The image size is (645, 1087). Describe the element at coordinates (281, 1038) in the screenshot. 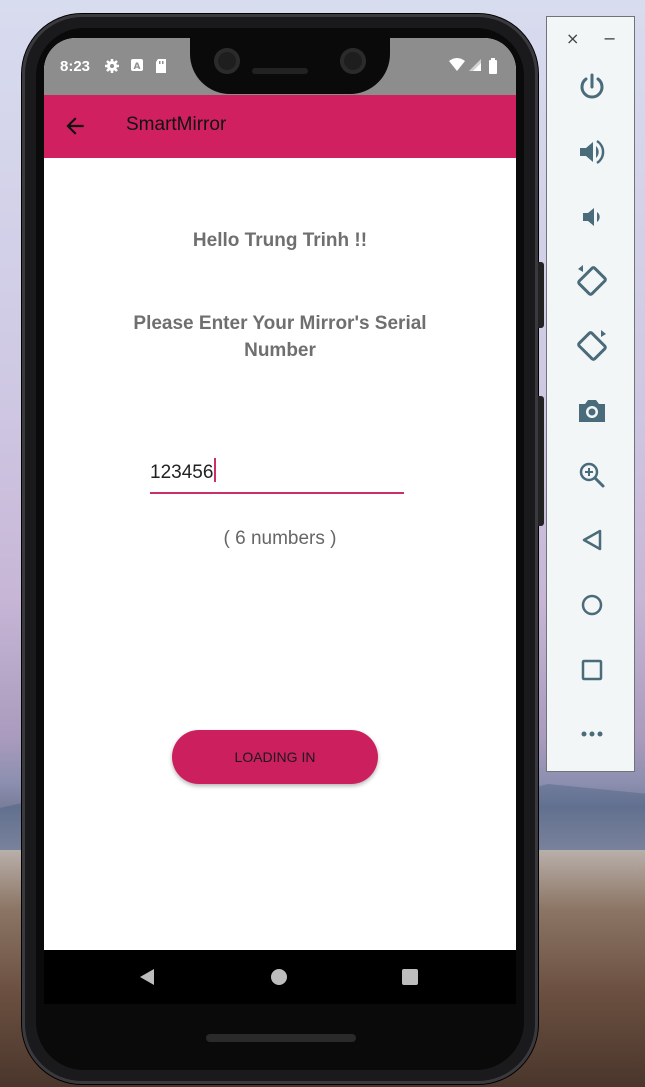

I see `home-indicator` at that location.